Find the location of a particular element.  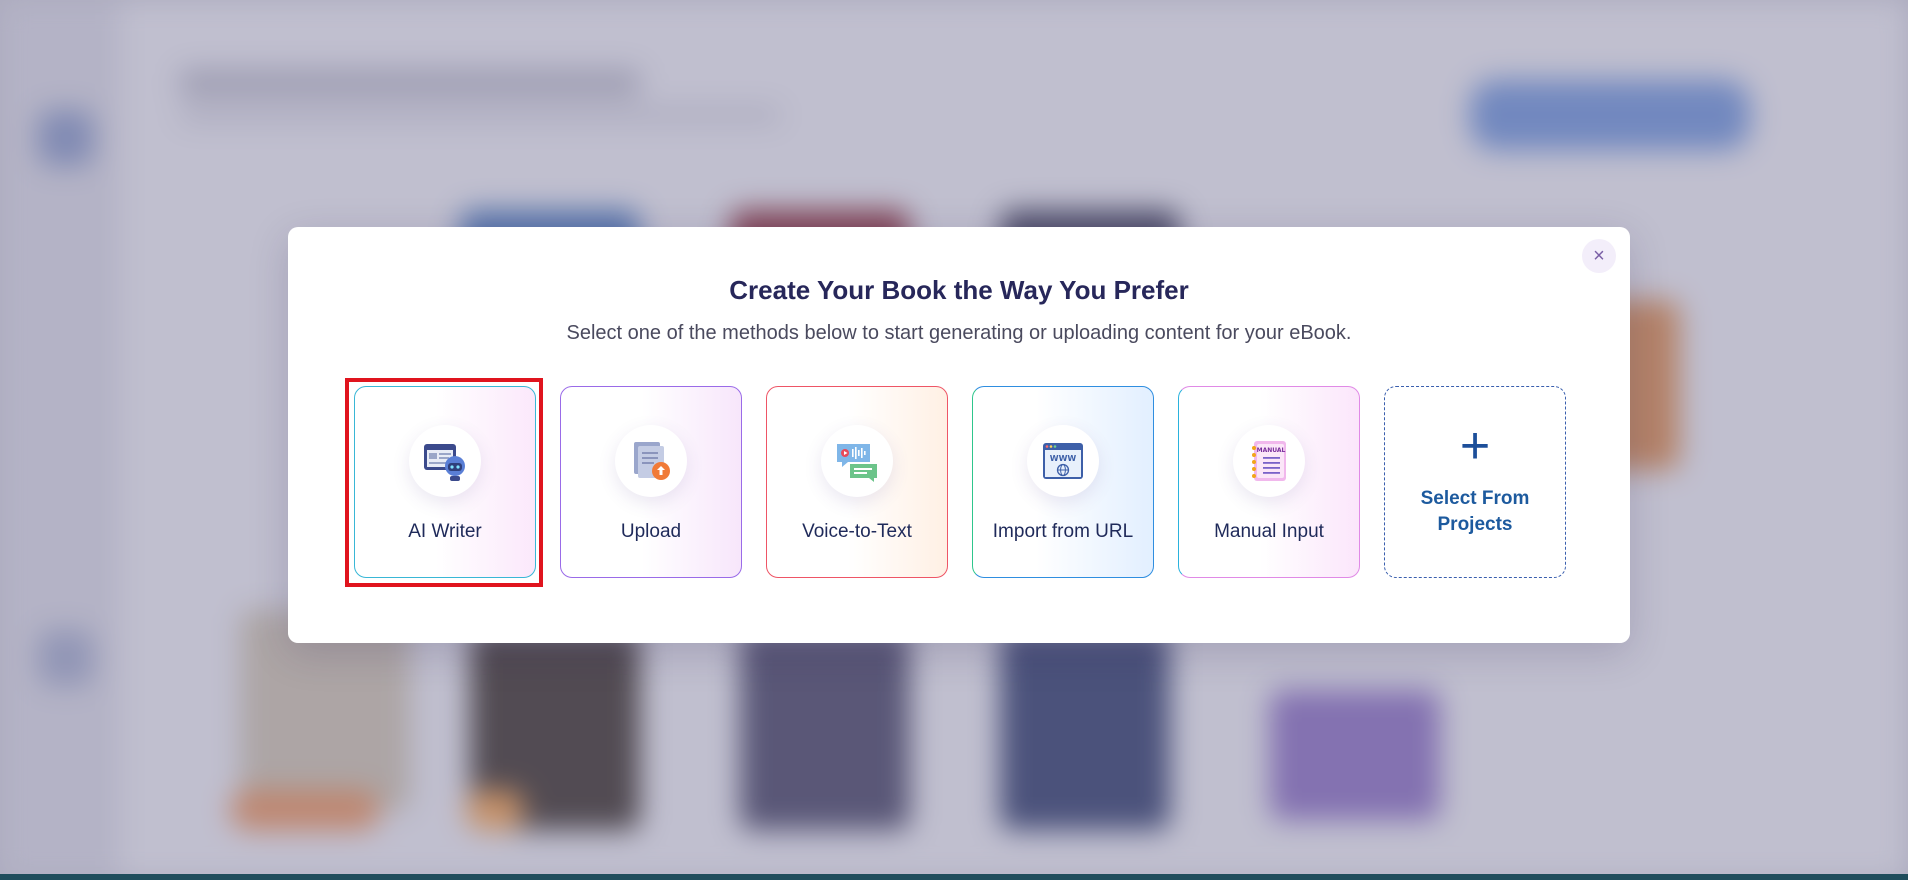

option-import-from-url: WWW Import from URL is located at coordinates (1063, 482).